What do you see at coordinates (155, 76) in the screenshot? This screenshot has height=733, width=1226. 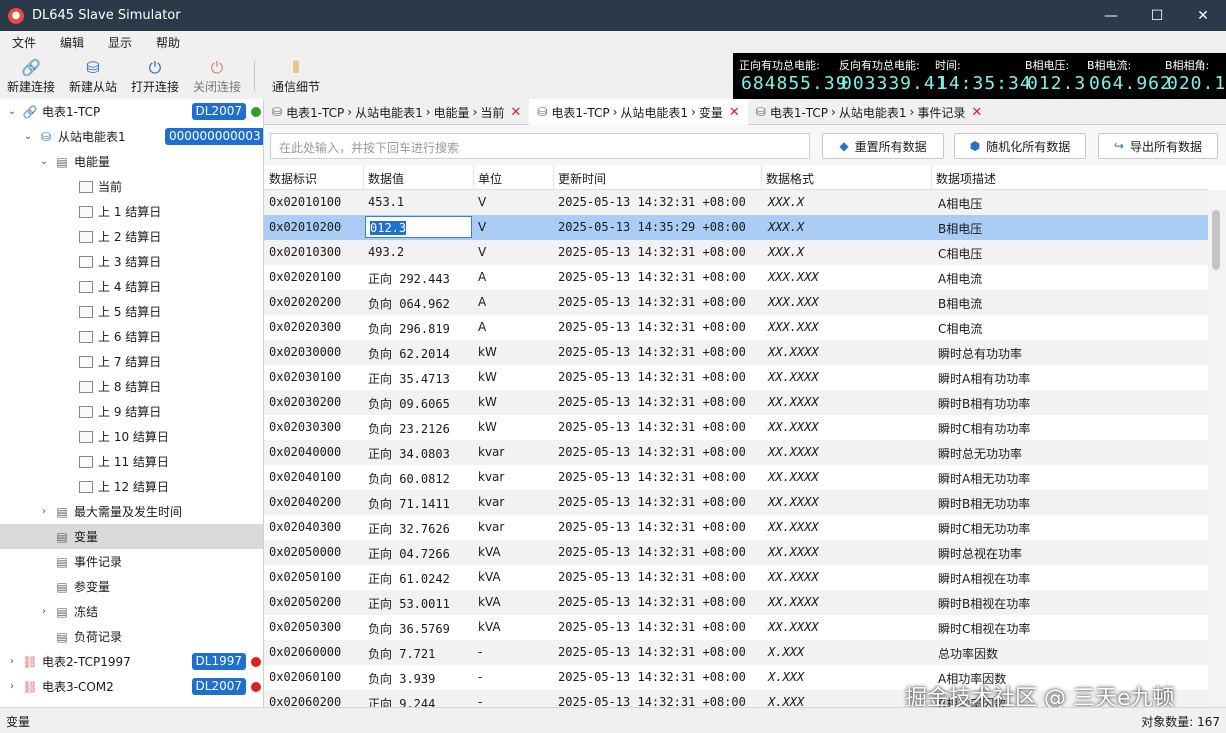 I see `open-connection-button: ⏻ 打开连接` at bounding box center [155, 76].